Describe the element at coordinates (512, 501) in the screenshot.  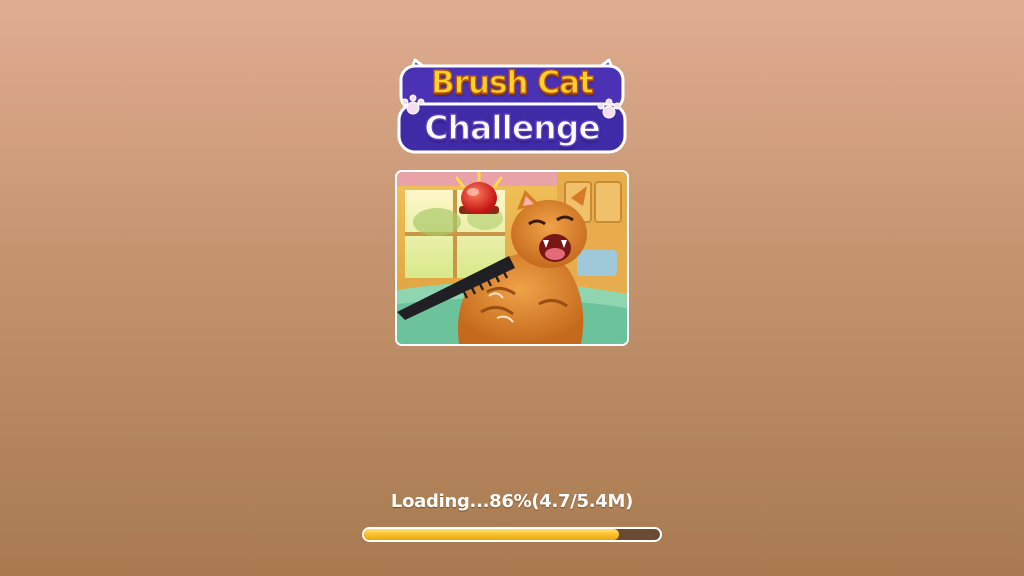
I see `loading-status-text: Loading...86%(4.7/5.4M)` at that location.